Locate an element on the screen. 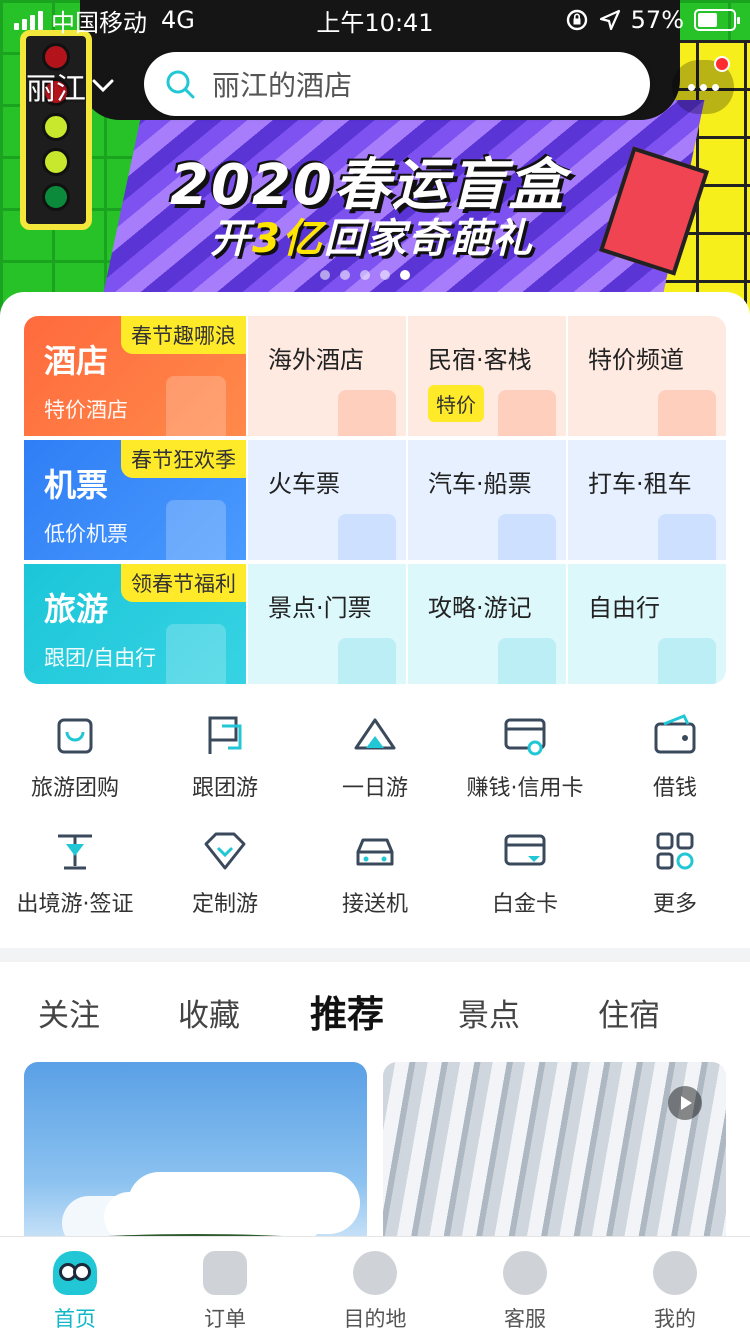 This screenshot has height=1334, width=750. grid-icon is located at coordinates (675, 851).